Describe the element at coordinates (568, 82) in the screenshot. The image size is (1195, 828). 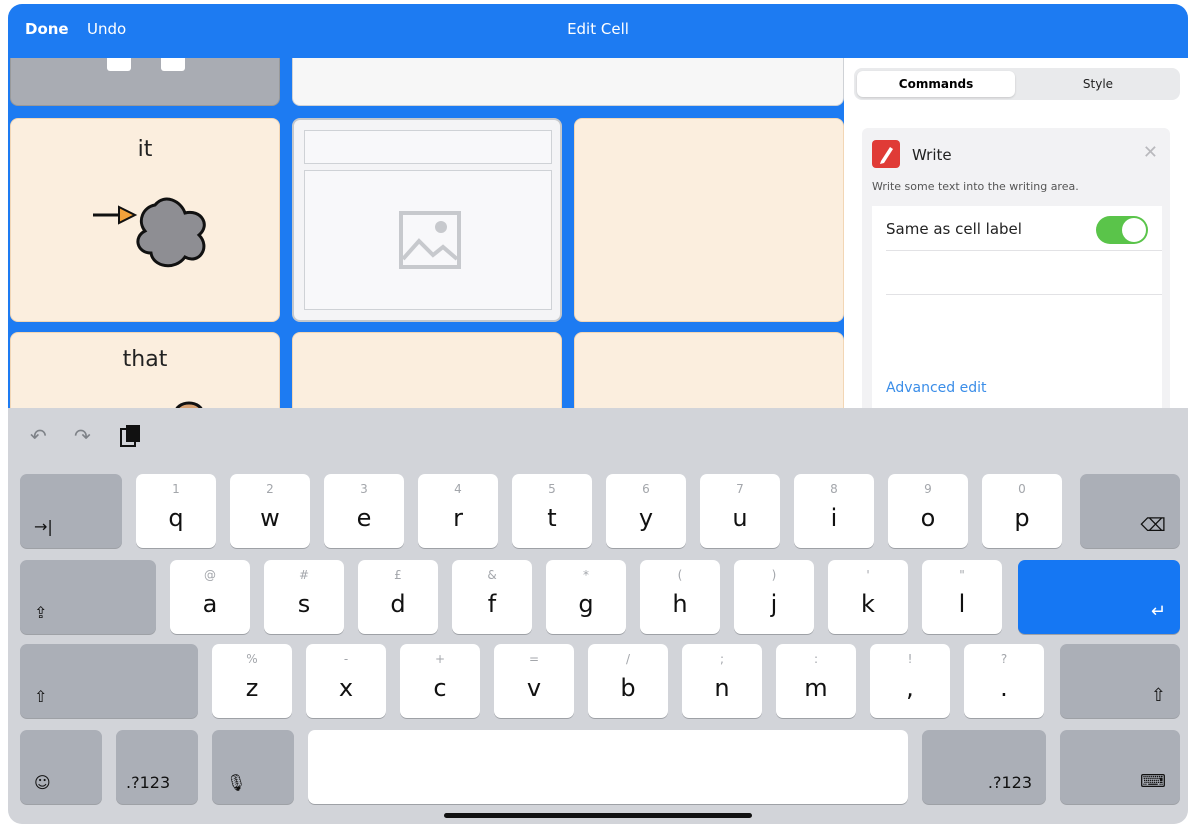
I see `grid-cell-top-wide` at that location.